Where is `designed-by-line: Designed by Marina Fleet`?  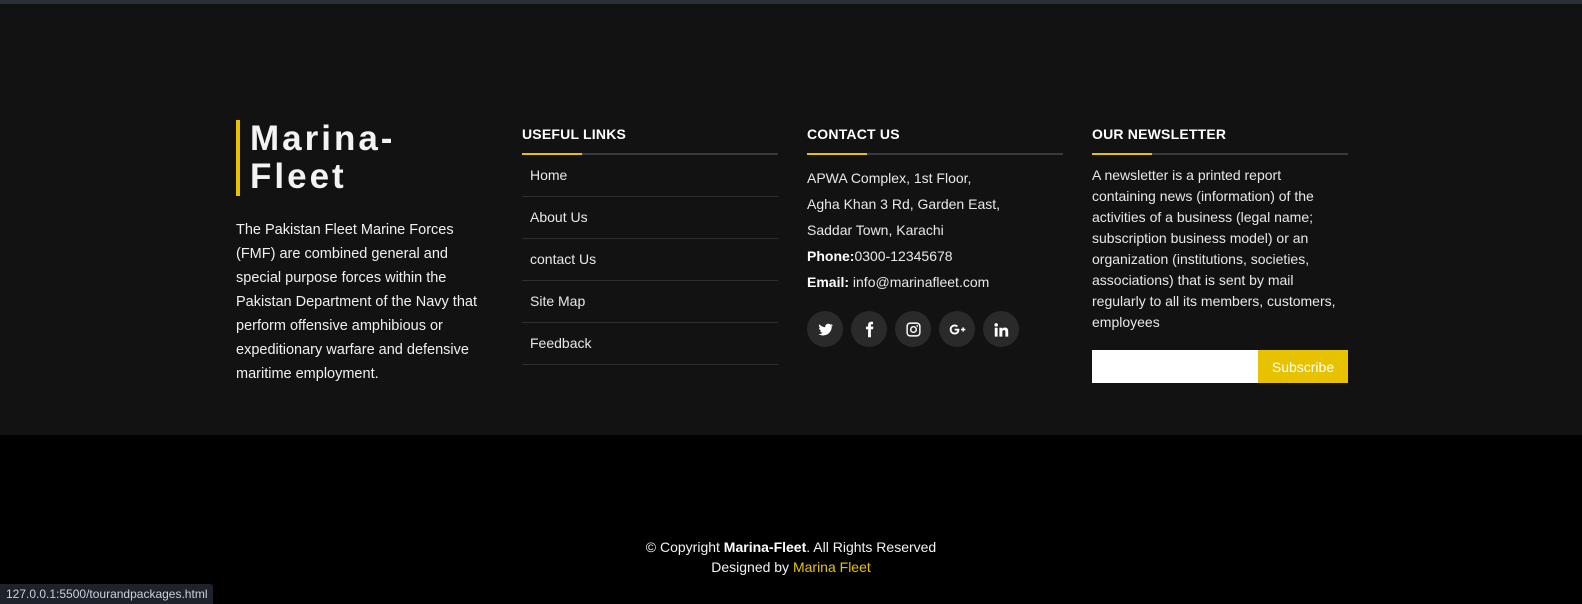
designed-by-line: Designed by Marina Fleet is located at coordinates (791, 567).